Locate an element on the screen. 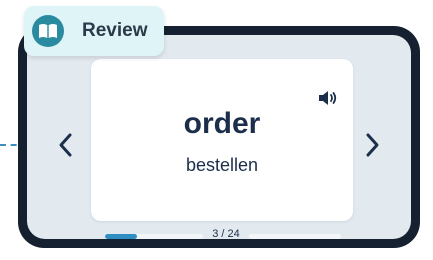 Image resolution: width=433 pixels, height=260 pixels. badge-icon-circle is located at coordinates (48, 31).